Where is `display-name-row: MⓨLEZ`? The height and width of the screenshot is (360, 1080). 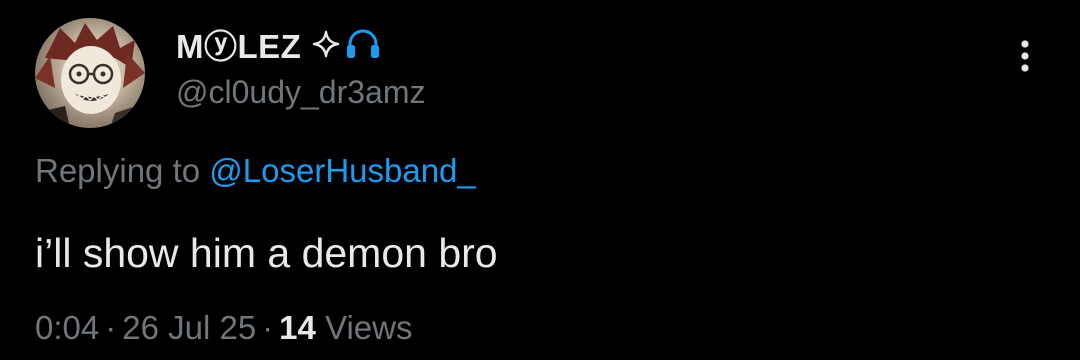
display-name-row: MⓨLEZ is located at coordinates (278, 44).